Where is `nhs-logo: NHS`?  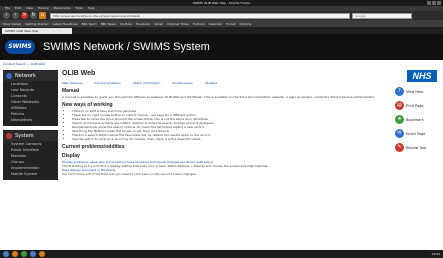 nhs-logo: NHS is located at coordinates (422, 76).